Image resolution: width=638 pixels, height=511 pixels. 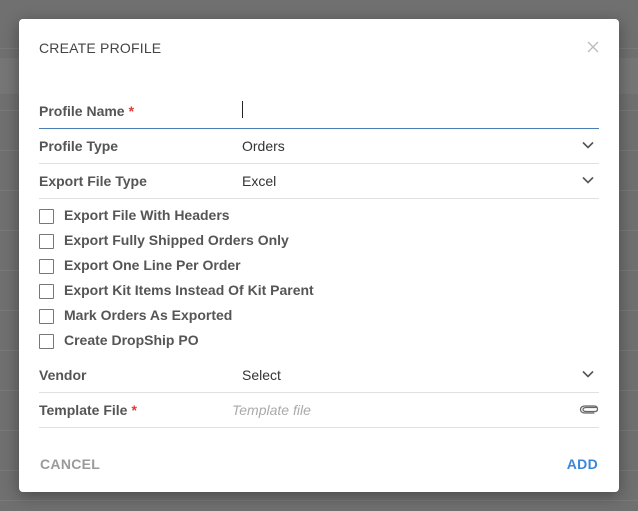 I want to click on checkbox-label: Export Kit Items Instead Of Kit Parent, so click(x=189, y=290).